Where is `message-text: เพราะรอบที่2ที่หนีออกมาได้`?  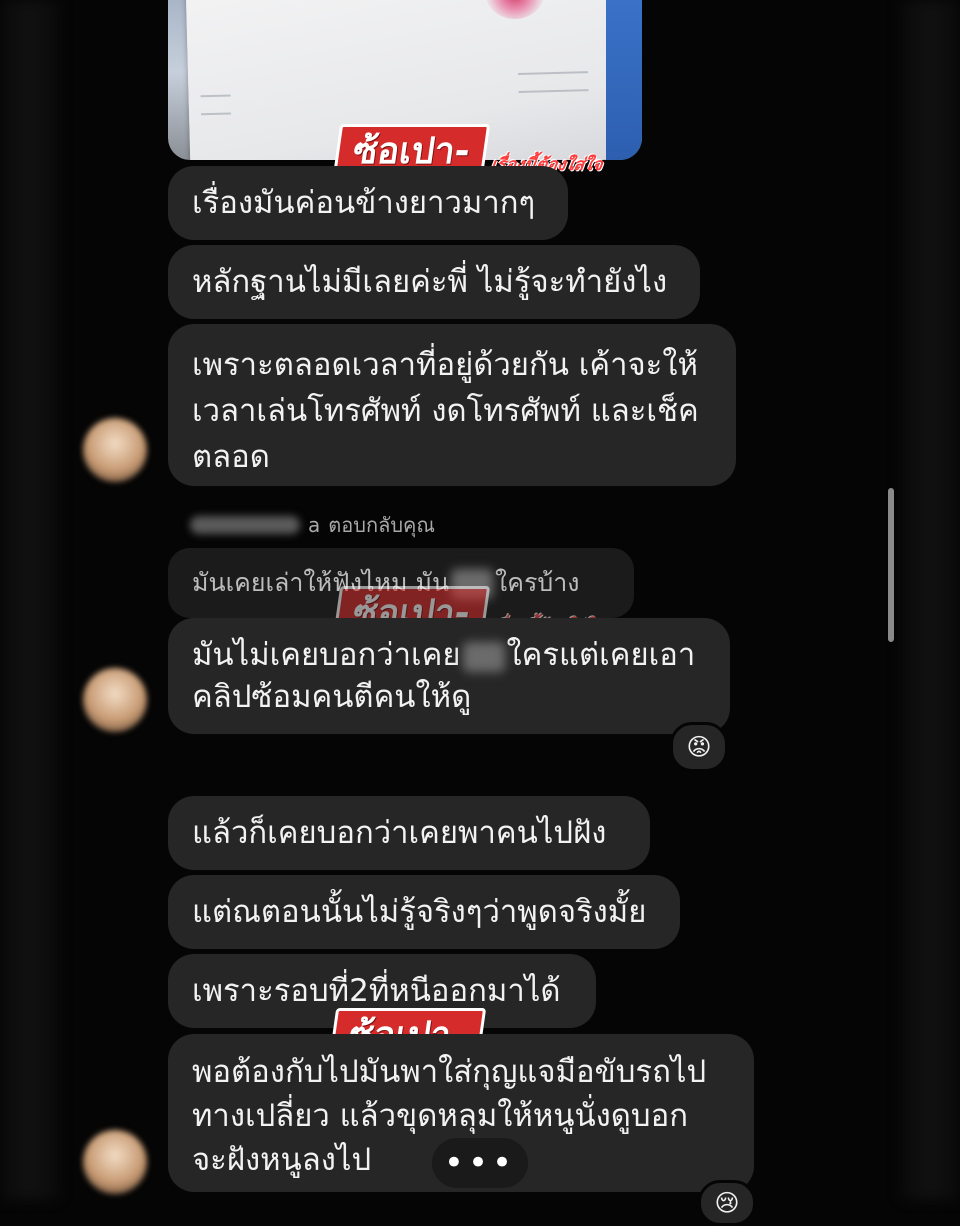
message-text: เพราะรอบที่2ที่หนีออกมาได้ is located at coordinates (376, 991).